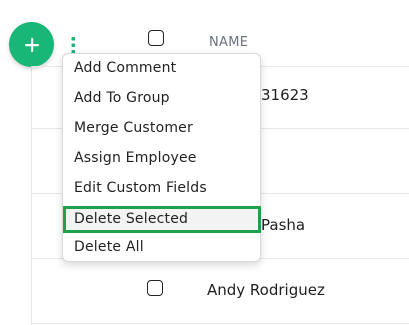 This screenshot has width=409, height=325. I want to click on column-header-name: NAME, so click(228, 42).